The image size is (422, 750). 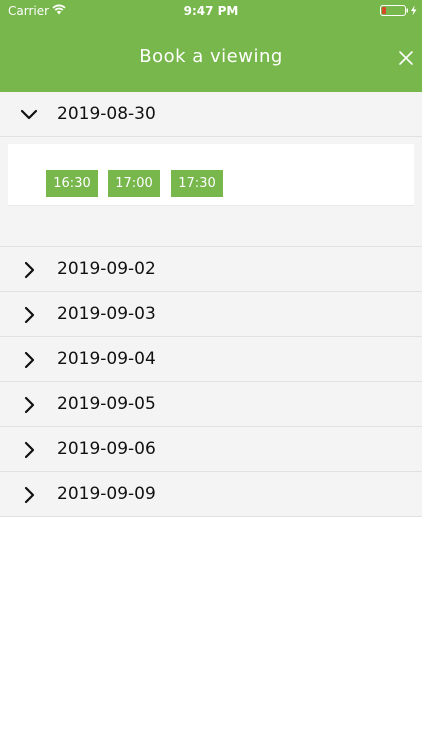 I want to click on date-row-expanded: 2019-08-30, so click(x=211, y=114).